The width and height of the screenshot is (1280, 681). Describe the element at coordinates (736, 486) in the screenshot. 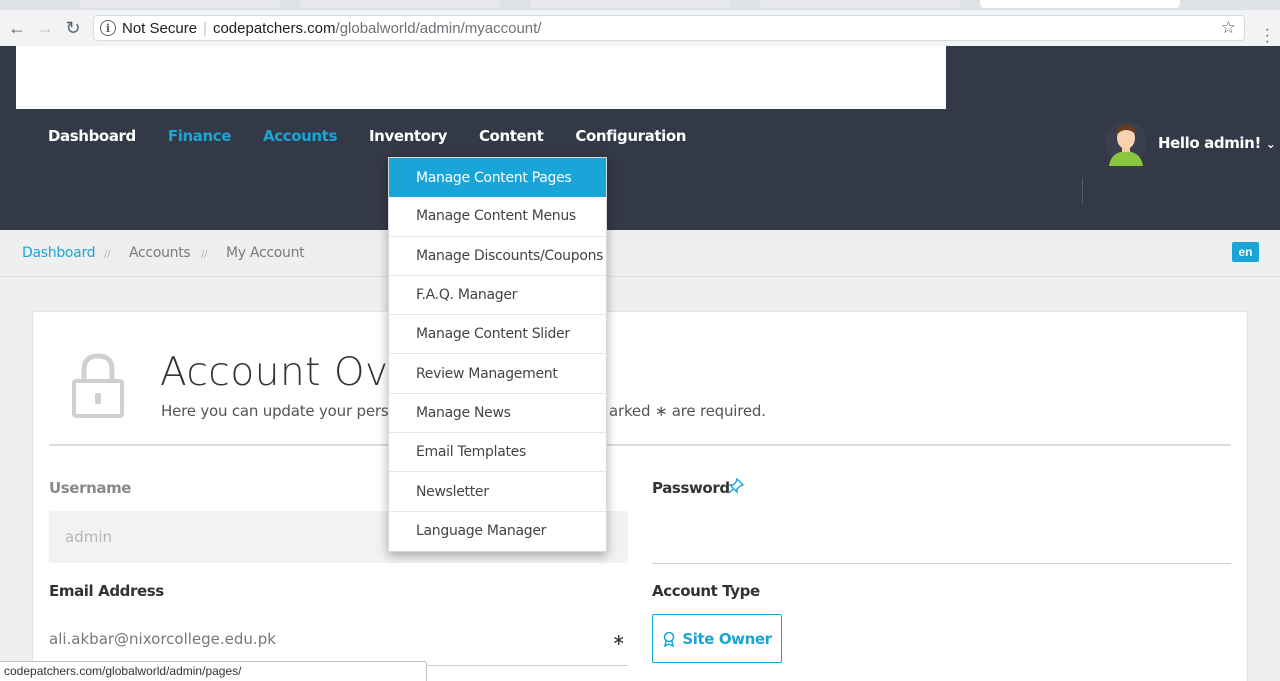

I see `pin-icon` at that location.